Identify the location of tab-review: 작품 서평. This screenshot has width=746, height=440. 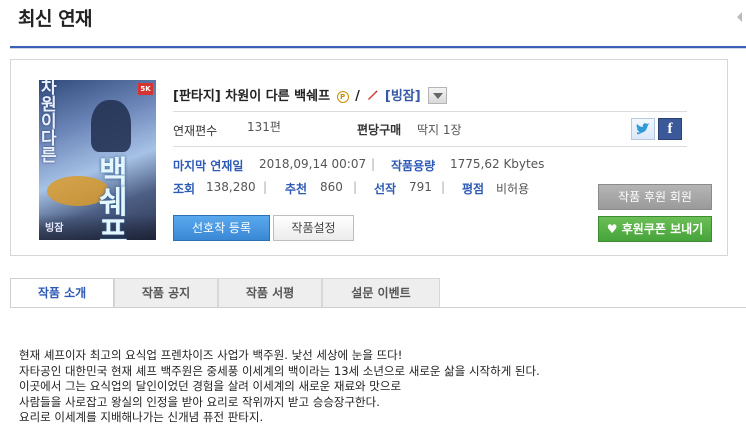
(270, 292).